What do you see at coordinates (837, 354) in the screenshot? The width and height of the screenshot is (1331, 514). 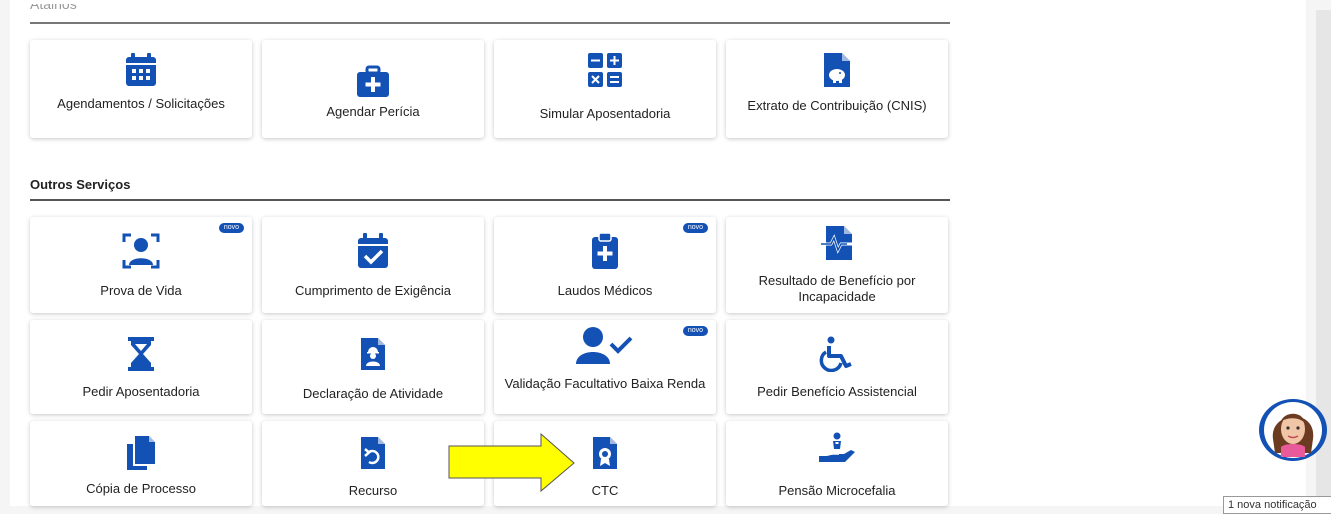 I see `wheelchair-icon` at bounding box center [837, 354].